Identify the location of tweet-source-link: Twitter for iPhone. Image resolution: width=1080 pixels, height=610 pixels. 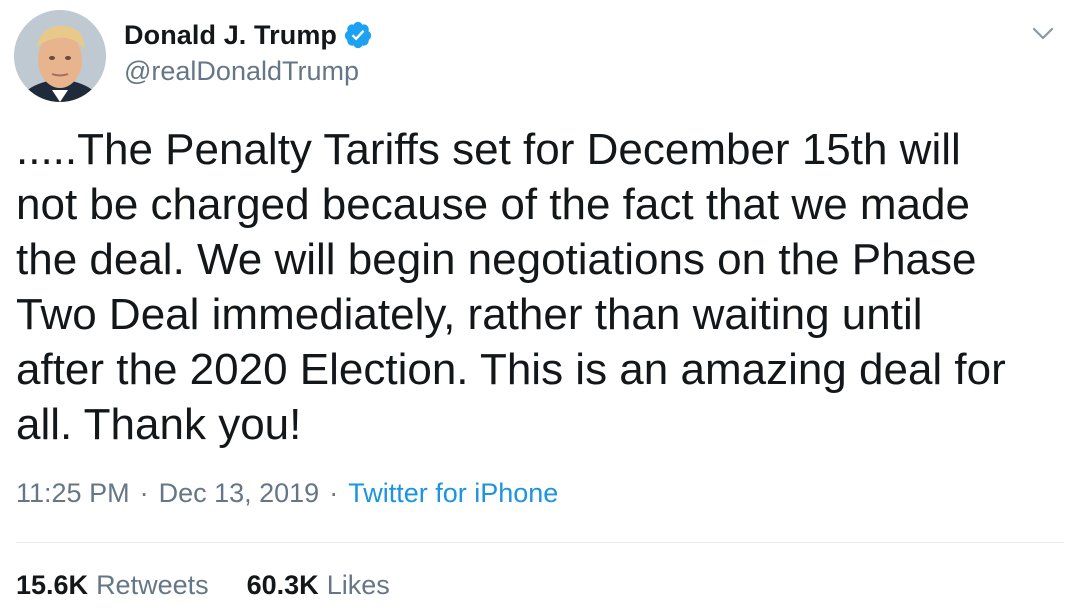
(453, 493).